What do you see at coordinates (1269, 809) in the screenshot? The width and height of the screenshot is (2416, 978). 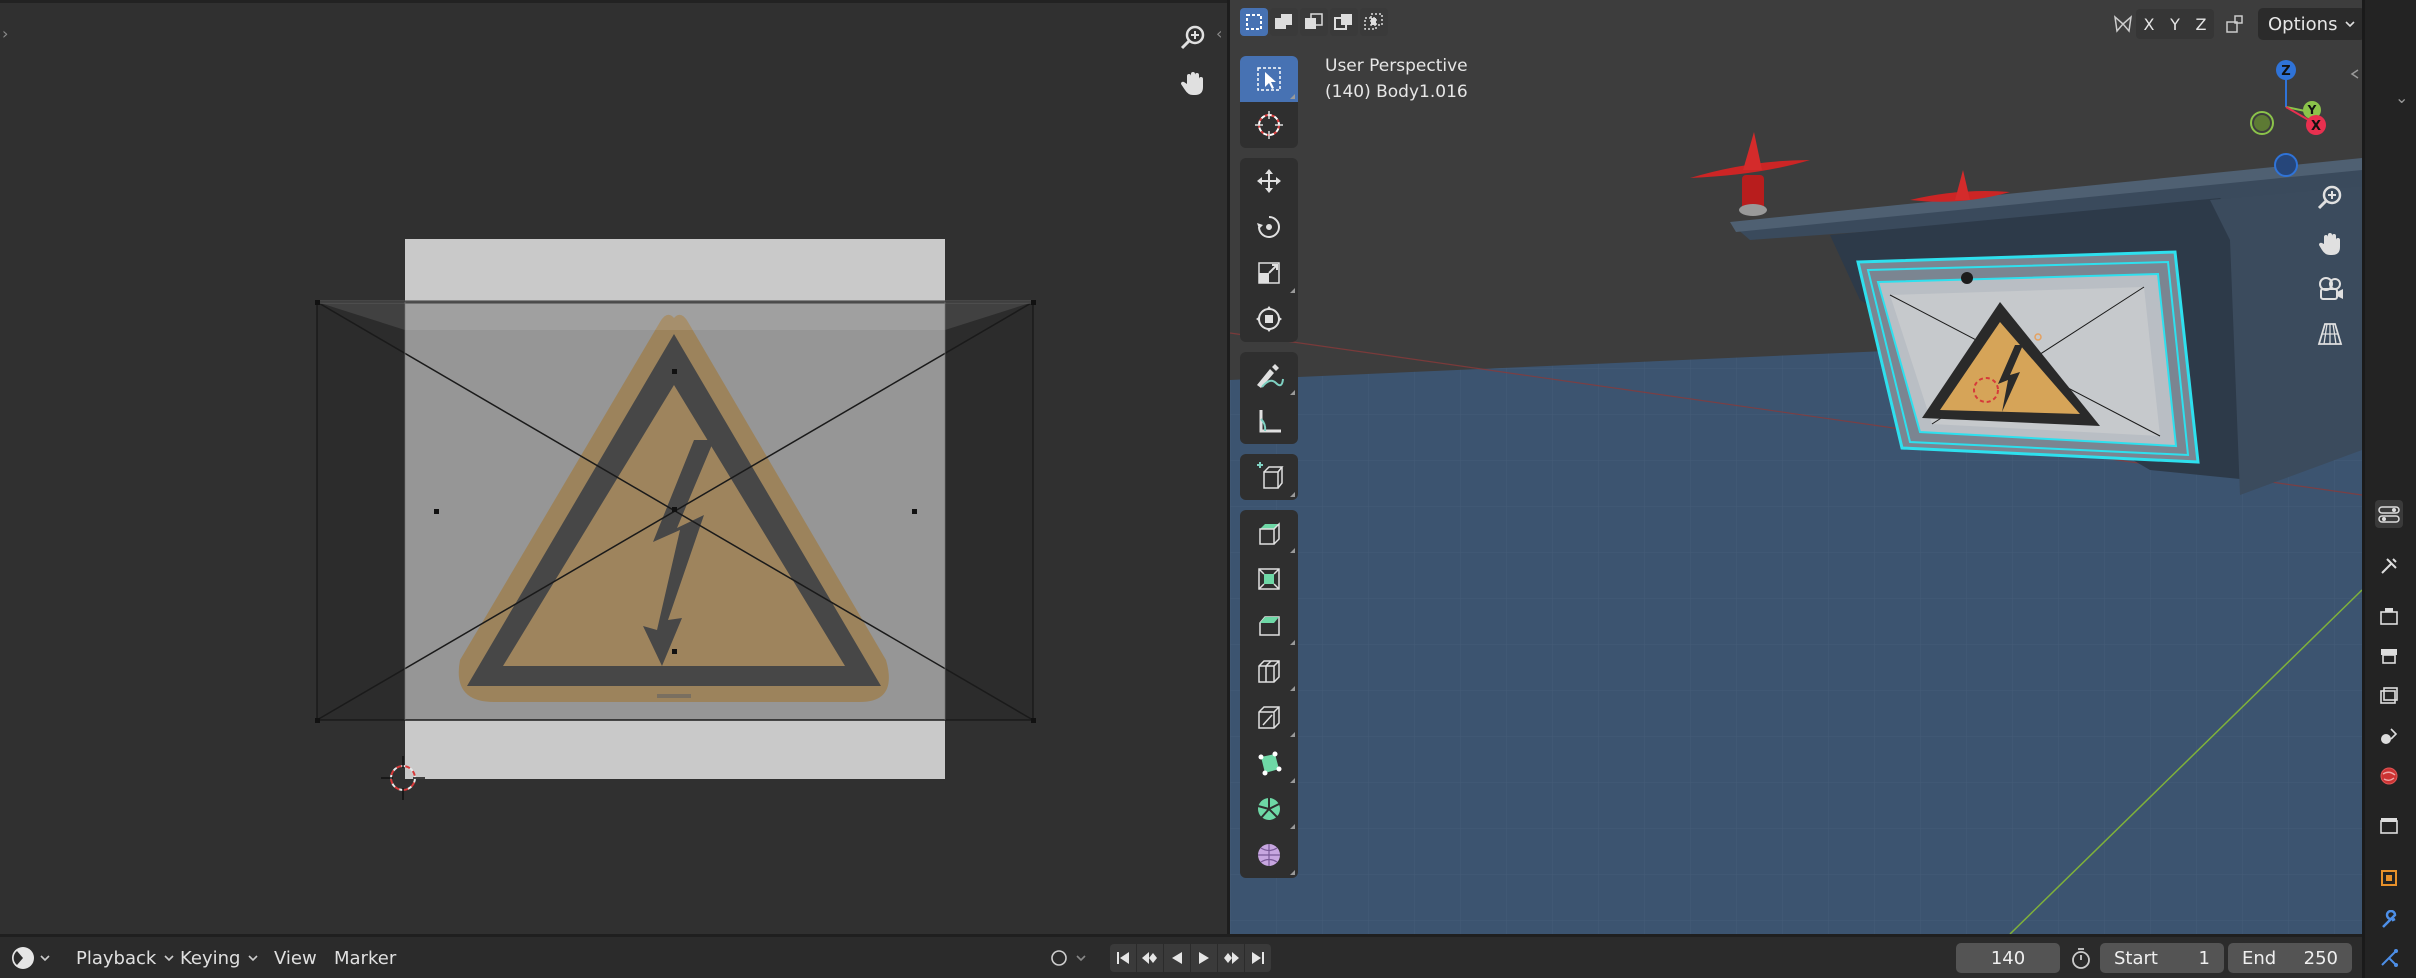 I see `tool-spin` at bounding box center [1269, 809].